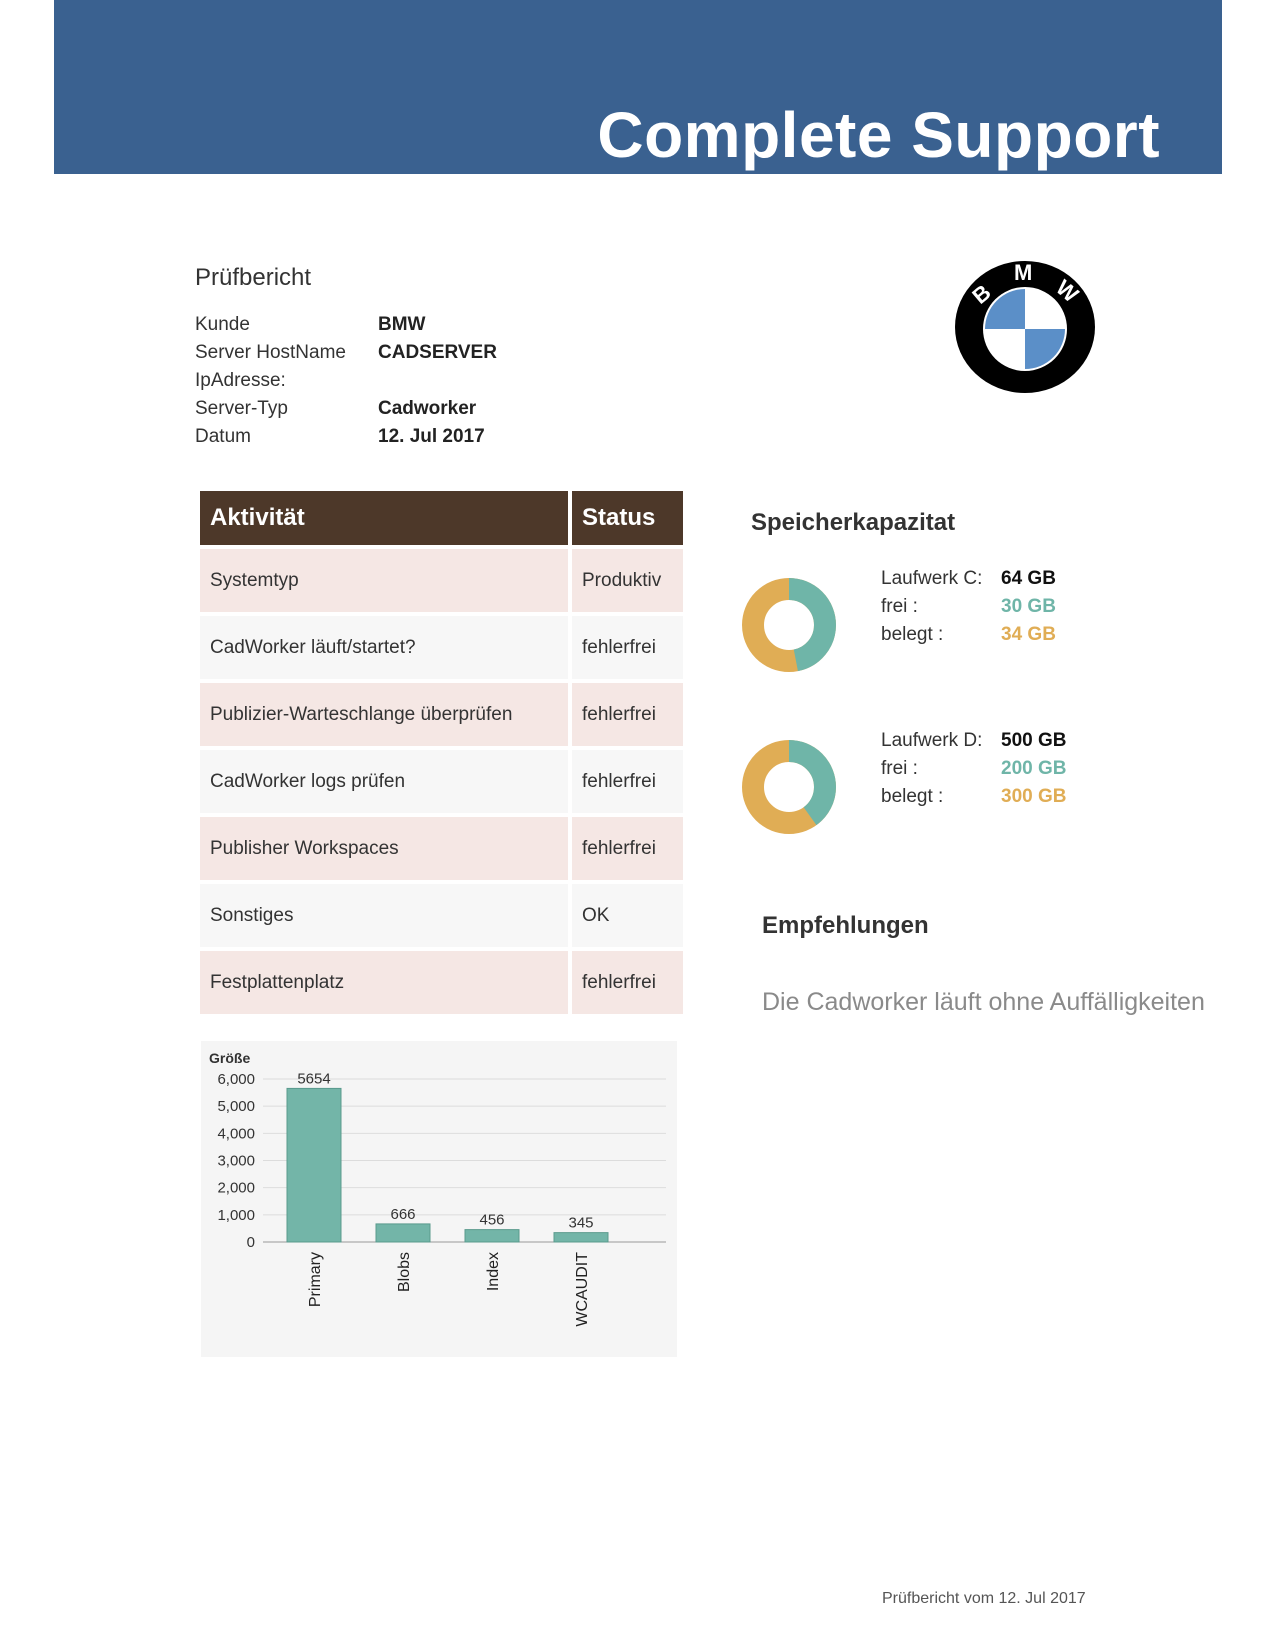 This screenshot has width=1275, height=1650. What do you see at coordinates (346, 440) in the screenshot?
I see `info-row-date: Datum 12. Jul 2017` at bounding box center [346, 440].